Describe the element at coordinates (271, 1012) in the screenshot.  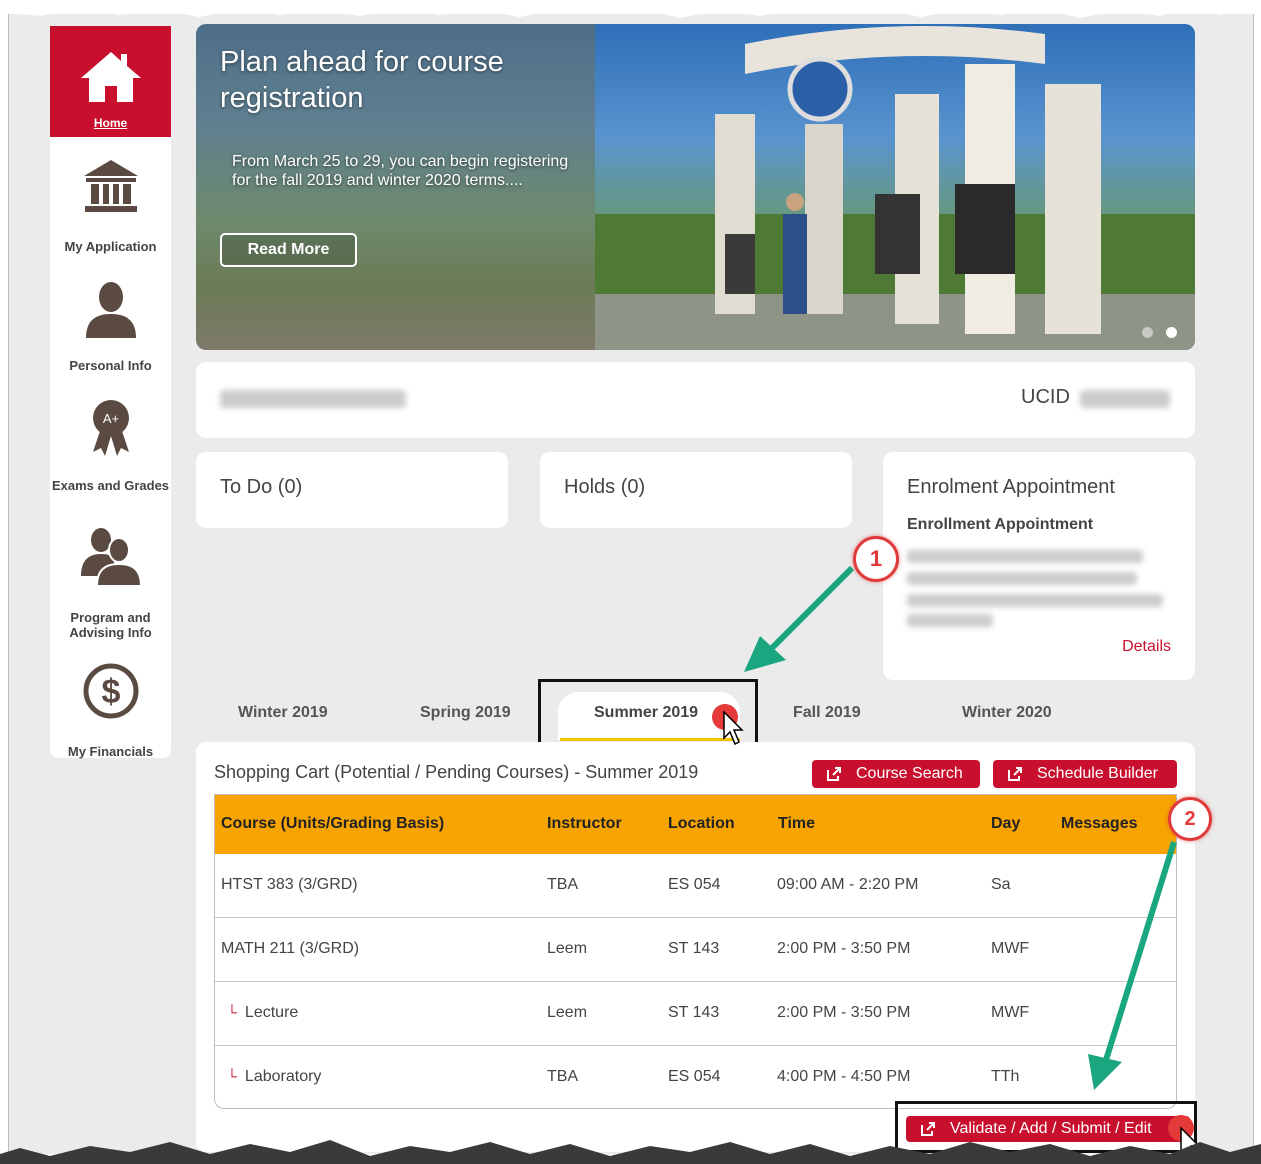
I see `sub-row-label: Lecture` at that location.